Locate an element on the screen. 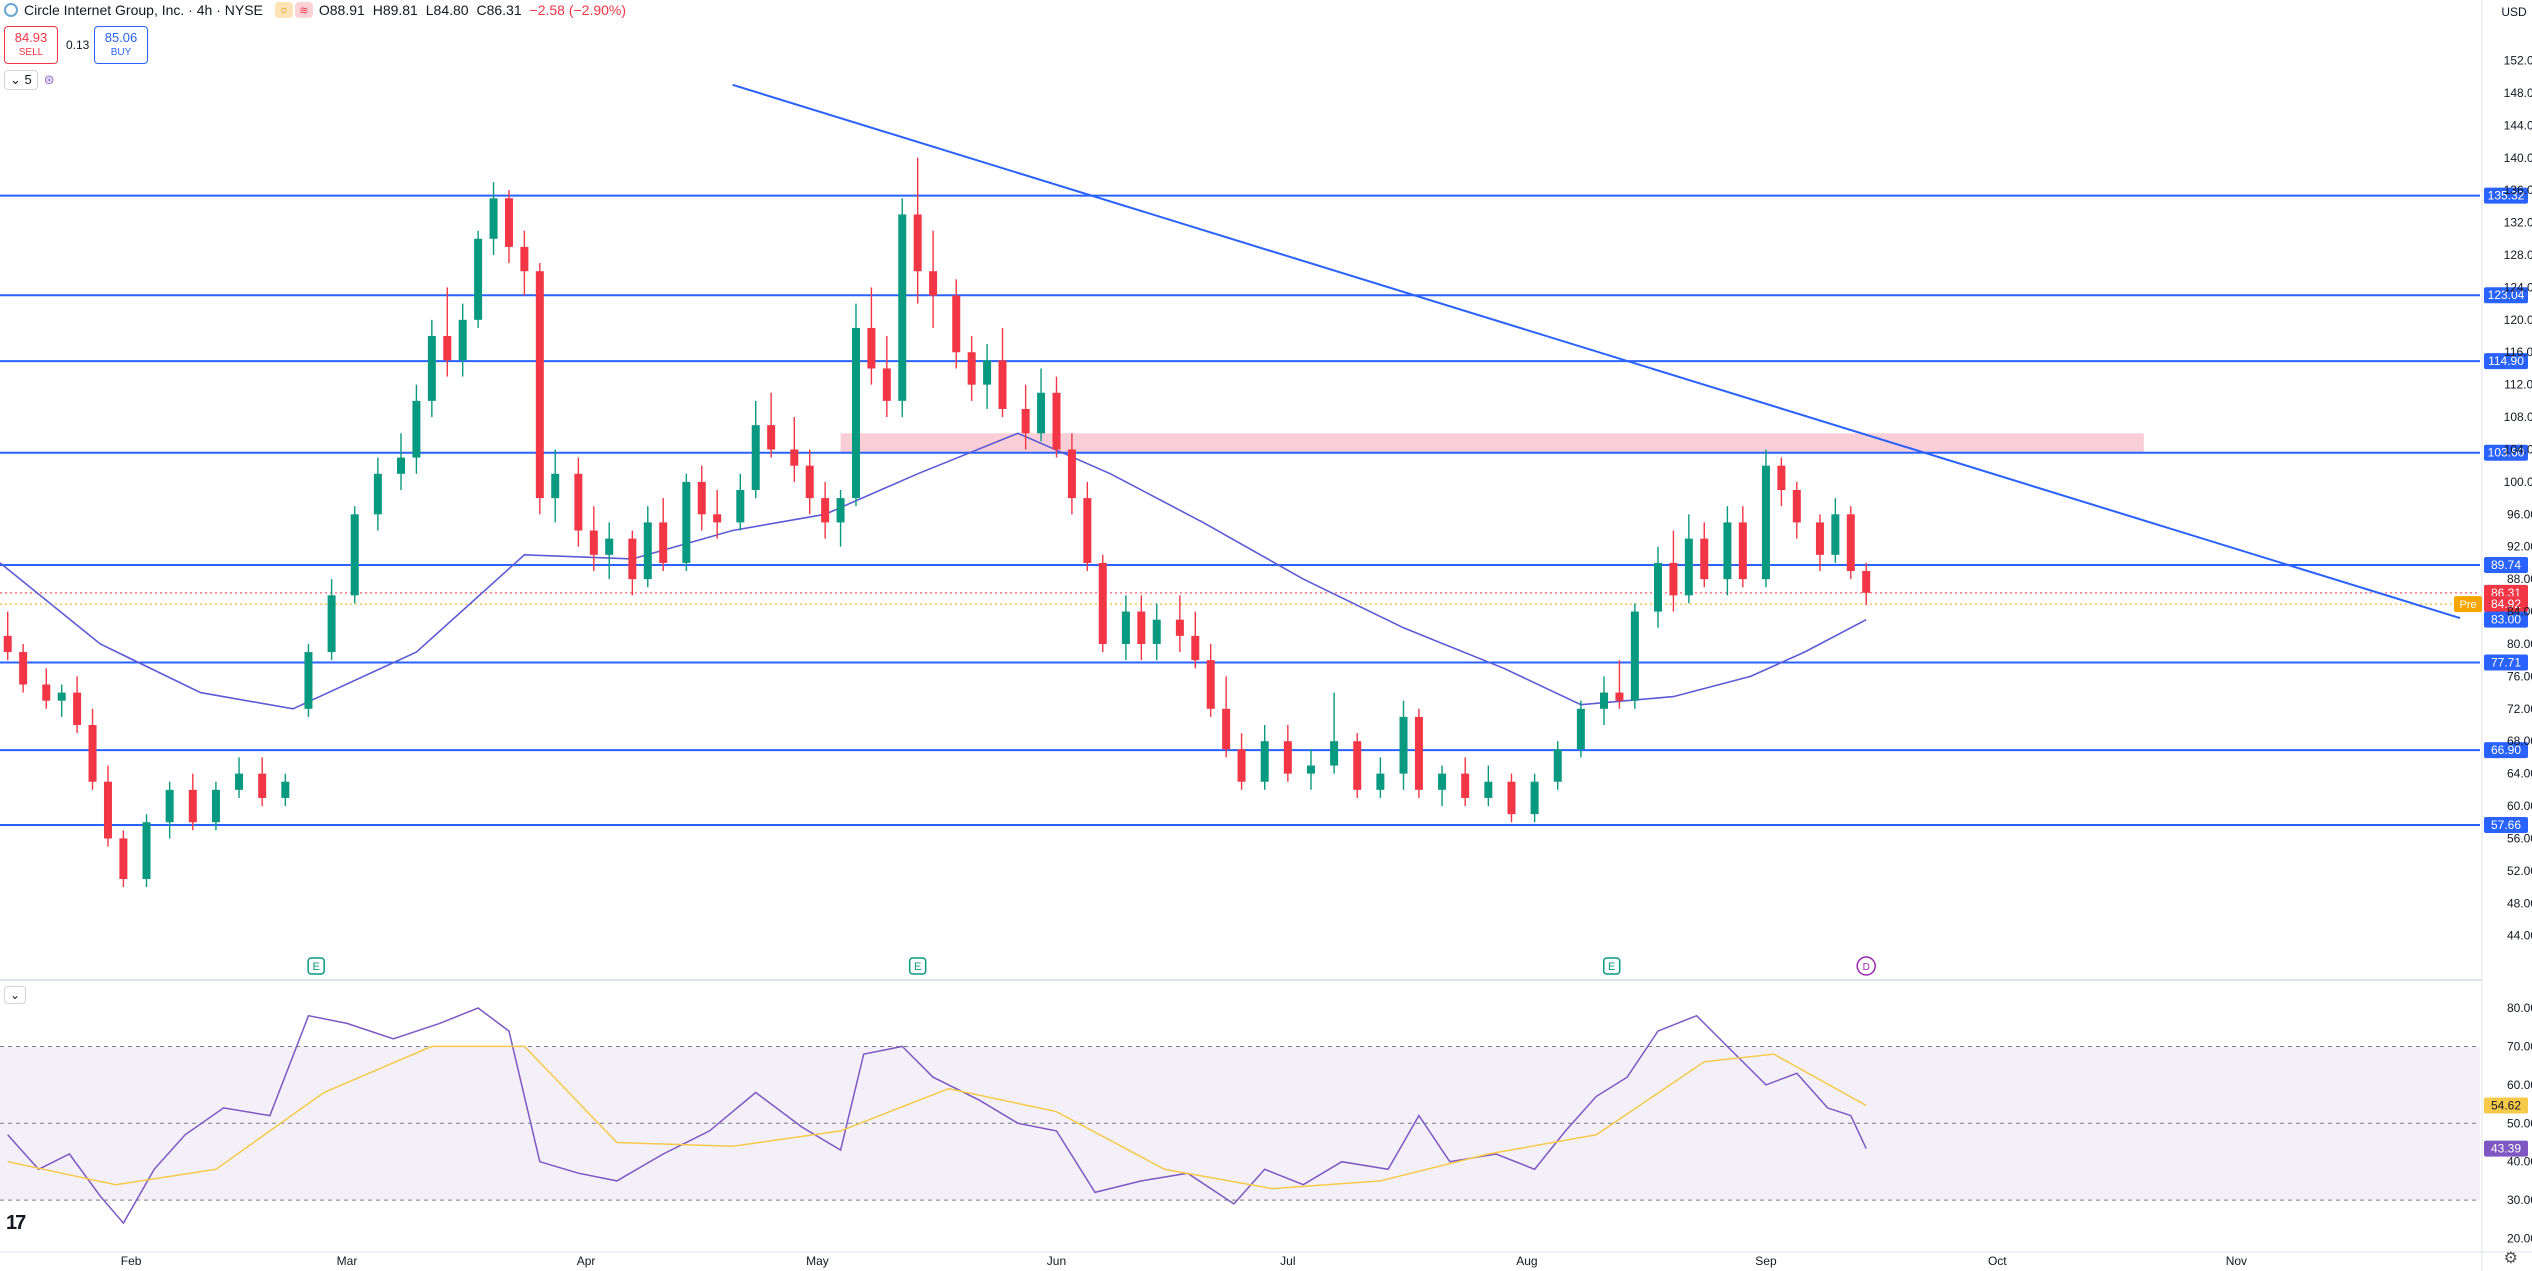 The height and width of the screenshot is (1271, 2532). price-axis-tick: 72.00 is located at coordinates (2519, 709).